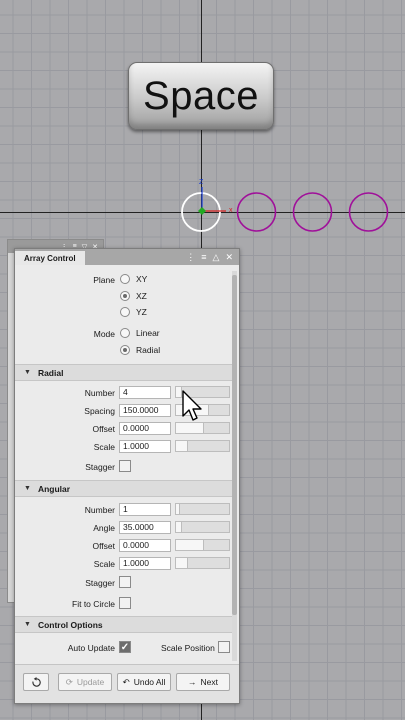 This screenshot has width=405, height=720. What do you see at coordinates (145, 392) in the screenshot?
I see `radial-number-input: 4` at bounding box center [145, 392].